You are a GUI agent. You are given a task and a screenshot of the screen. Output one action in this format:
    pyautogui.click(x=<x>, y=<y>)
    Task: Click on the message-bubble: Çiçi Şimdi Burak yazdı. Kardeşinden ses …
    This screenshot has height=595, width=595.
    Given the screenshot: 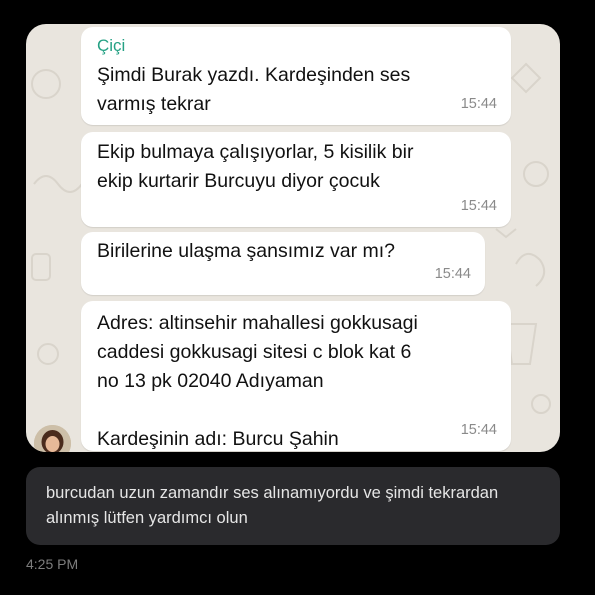 What is the action you would take?
    pyautogui.click(x=296, y=76)
    